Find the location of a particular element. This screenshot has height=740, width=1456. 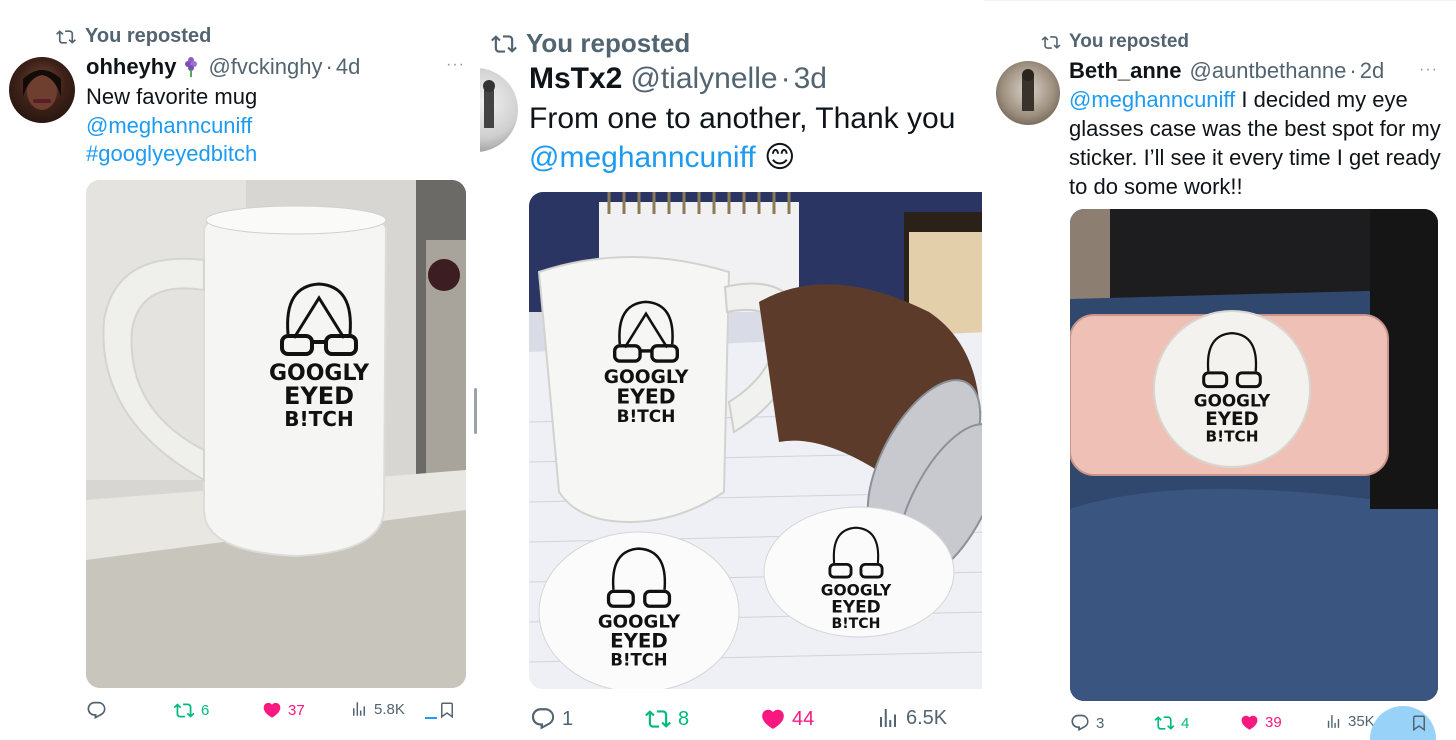

views-button: 35K is located at coordinates (1350, 721).